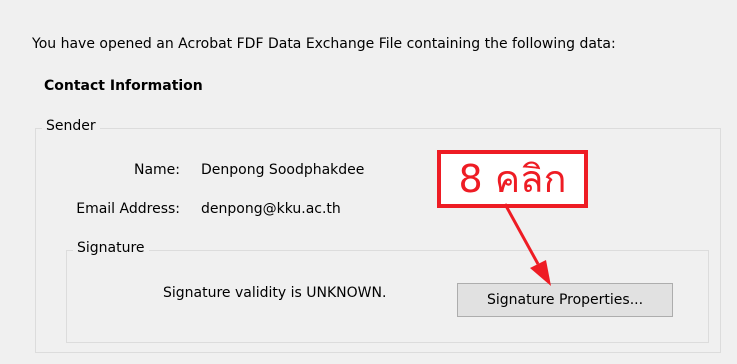 The height and width of the screenshot is (364, 737). I want to click on contact-information-title: Contact Information, so click(123, 86).